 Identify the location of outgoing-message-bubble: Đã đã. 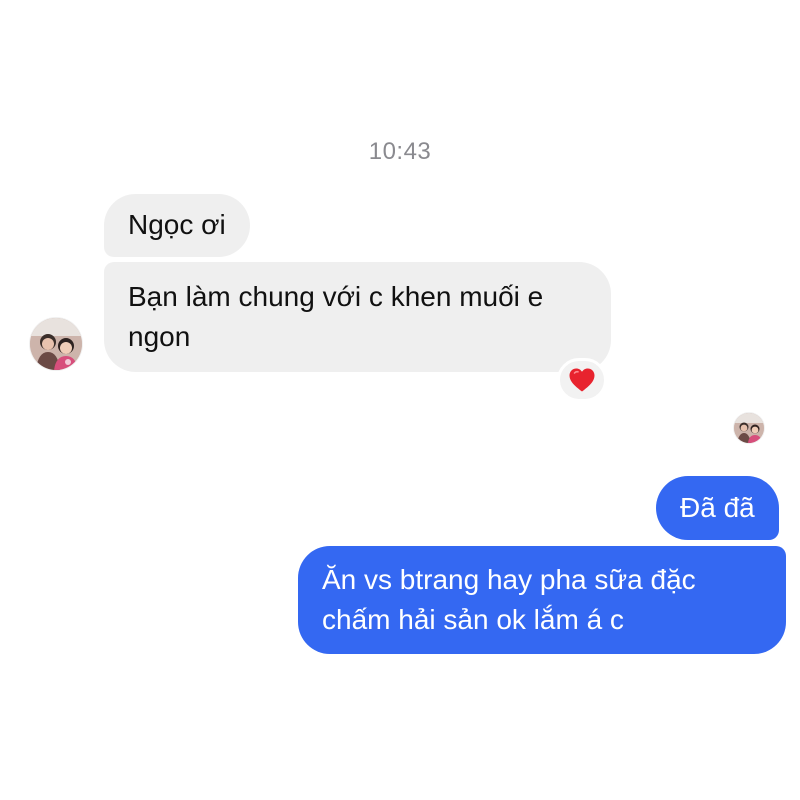
(717, 508).